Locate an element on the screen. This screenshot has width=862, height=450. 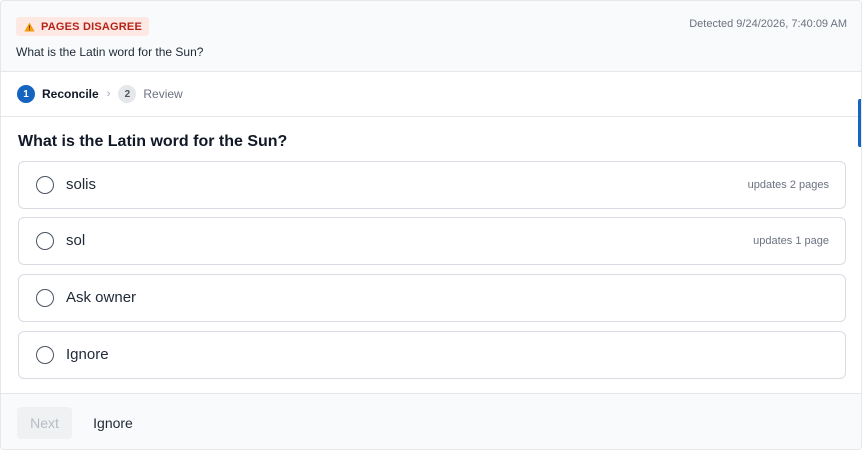
status-badge-label: PAGES DISAGREE is located at coordinates (92, 26).